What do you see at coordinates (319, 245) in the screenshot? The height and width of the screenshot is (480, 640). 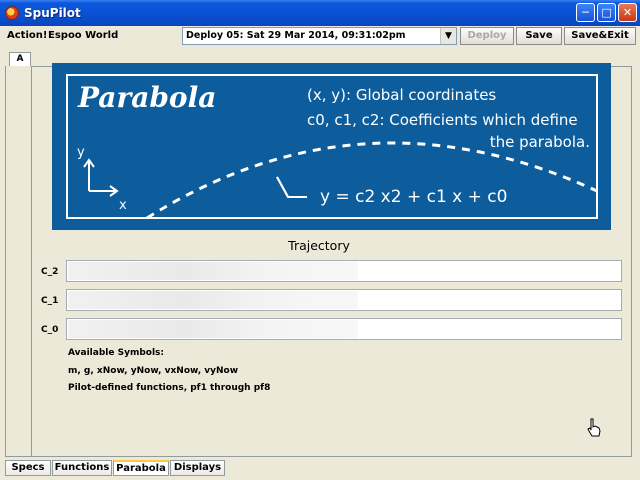 I see `trajectory-title: Trajectory` at bounding box center [319, 245].